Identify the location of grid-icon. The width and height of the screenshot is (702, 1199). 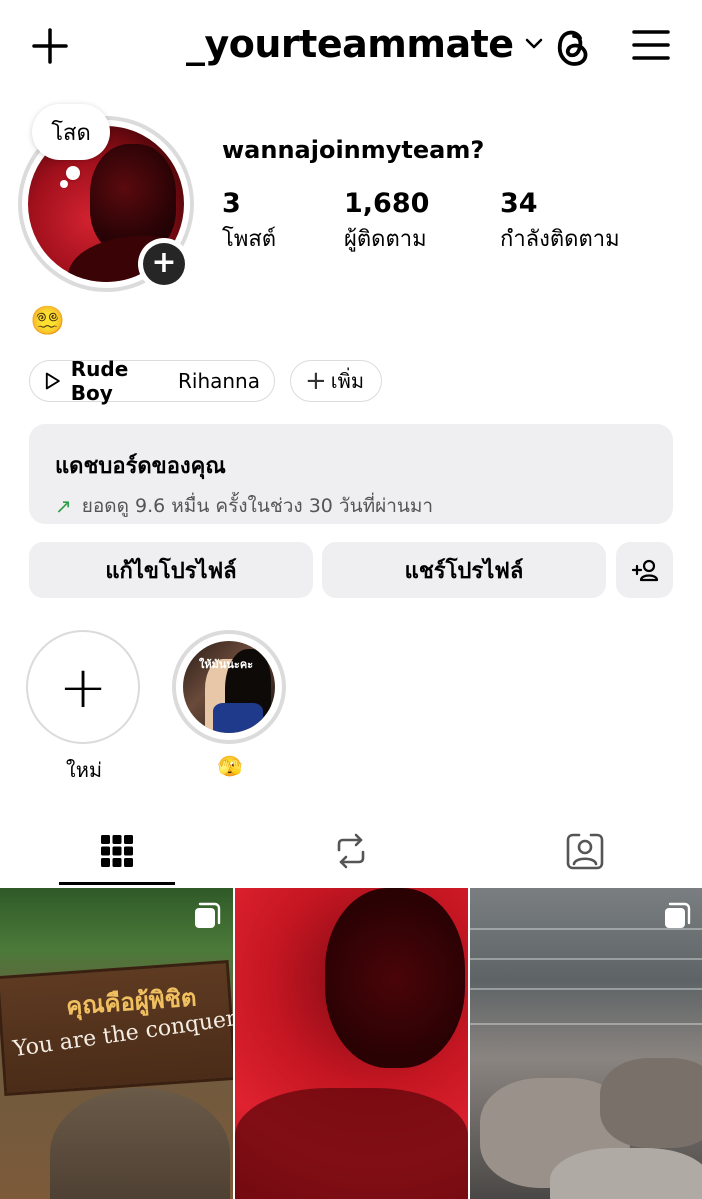
(117, 851).